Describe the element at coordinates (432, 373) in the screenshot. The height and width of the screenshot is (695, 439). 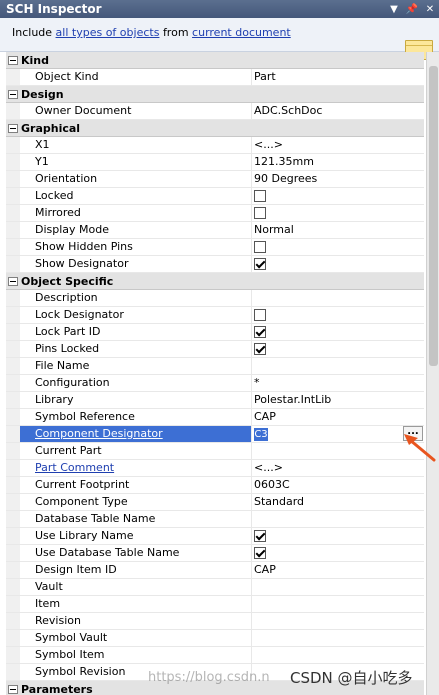
I see `vertical-scrollbar` at that location.